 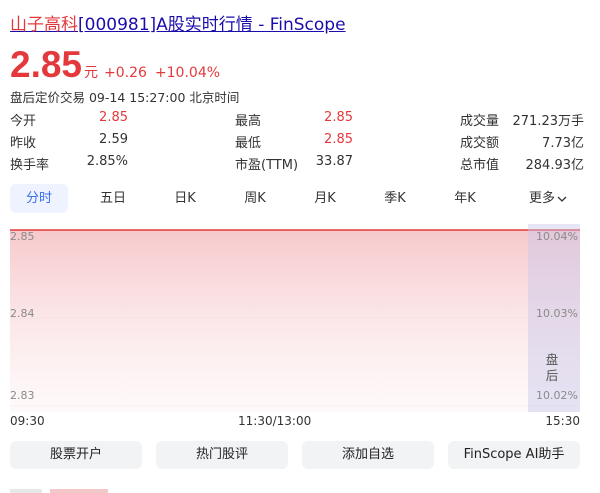 What do you see at coordinates (113, 198) in the screenshot?
I see `tab-five-day: 五日` at bounding box center [113, 198].